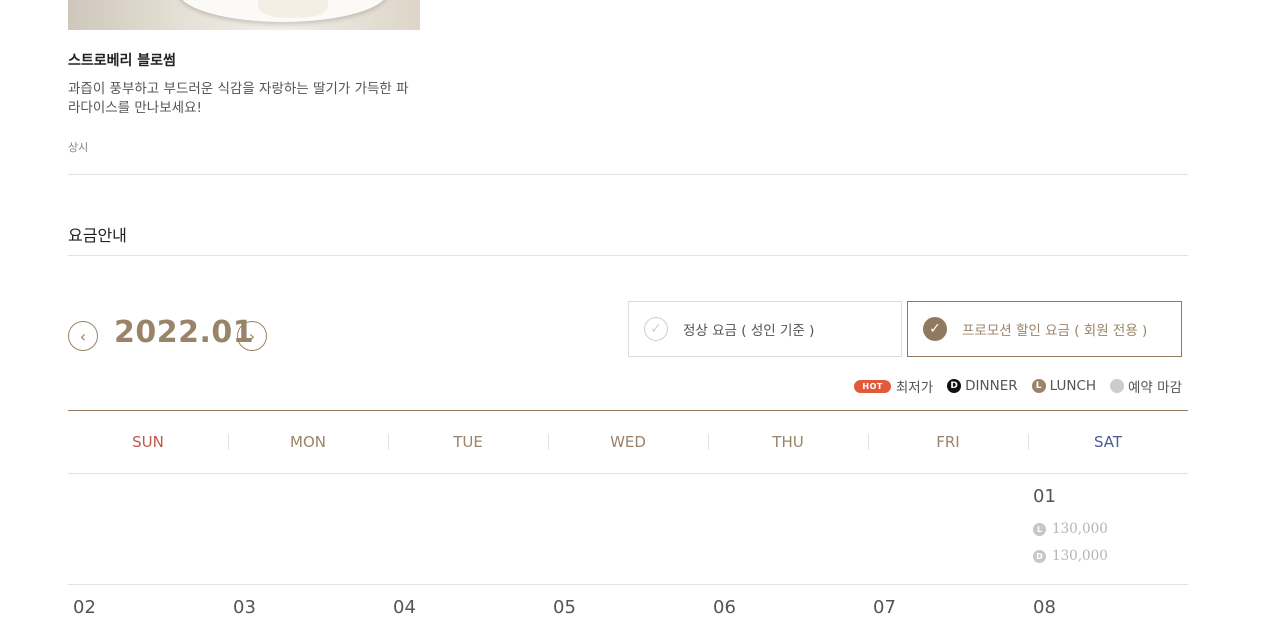  I want to click on weekday-sun: SUN, so click(148, 442).